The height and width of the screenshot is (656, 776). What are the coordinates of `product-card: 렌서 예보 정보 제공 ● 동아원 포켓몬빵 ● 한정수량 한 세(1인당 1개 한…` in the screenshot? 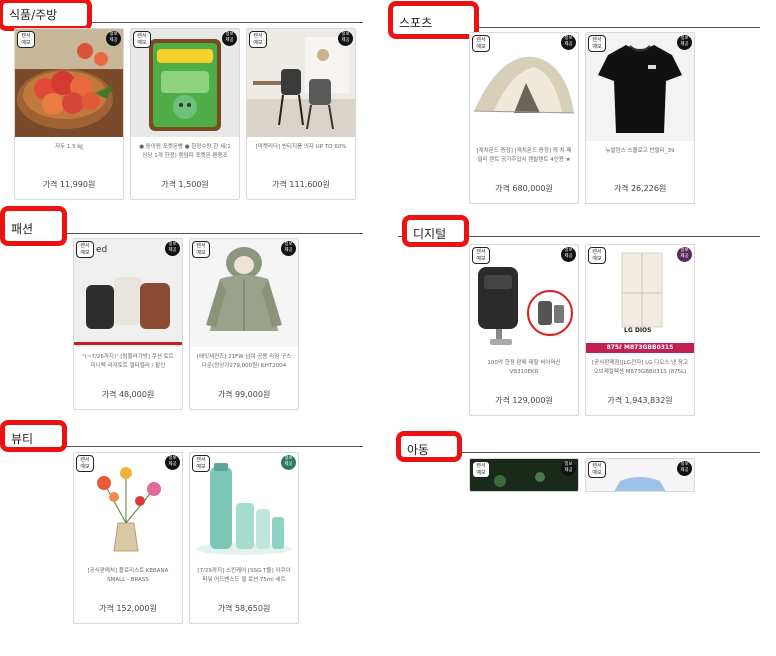 It's located at (185, 114).